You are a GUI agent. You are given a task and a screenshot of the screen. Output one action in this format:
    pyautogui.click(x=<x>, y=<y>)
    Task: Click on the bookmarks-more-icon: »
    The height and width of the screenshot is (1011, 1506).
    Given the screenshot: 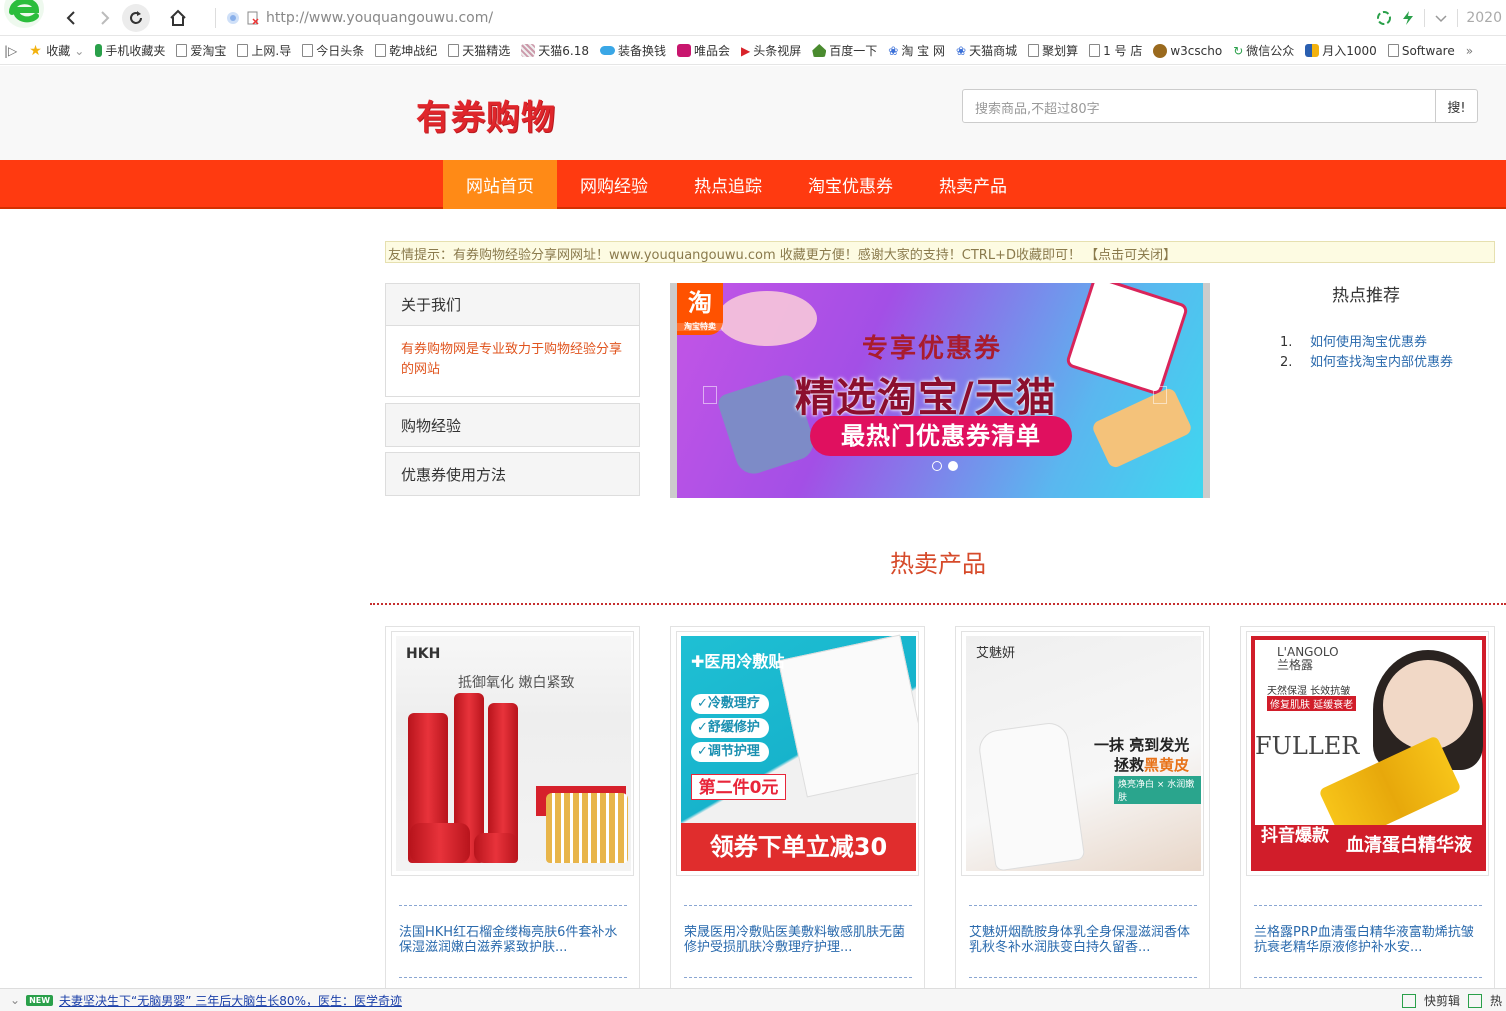 What is the action you would take?
    pyautogui.click(x=1469, y=51)
    